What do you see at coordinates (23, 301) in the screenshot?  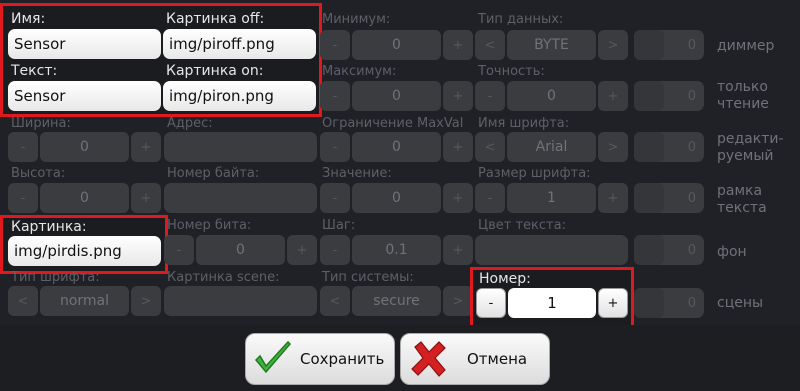 I see `font-type-prev-button: <` at bounding box center [23, 301].